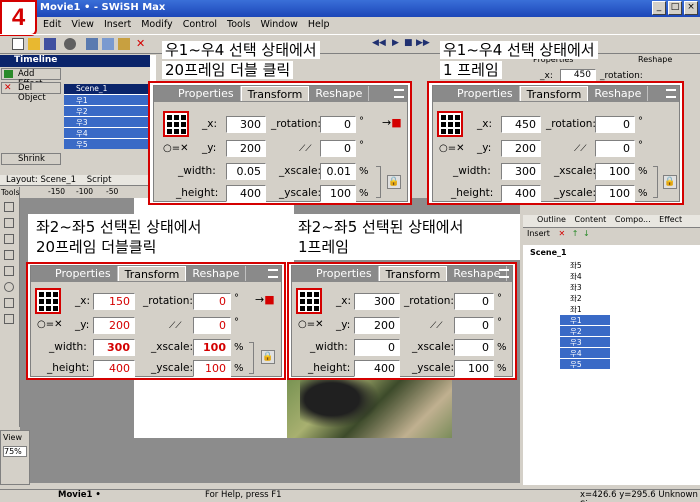 The height and width of the screenshot is (502, 700). Describe the element at coordinates (538, 233) in the screenshot. I see `insert-button: Insert` at that location.